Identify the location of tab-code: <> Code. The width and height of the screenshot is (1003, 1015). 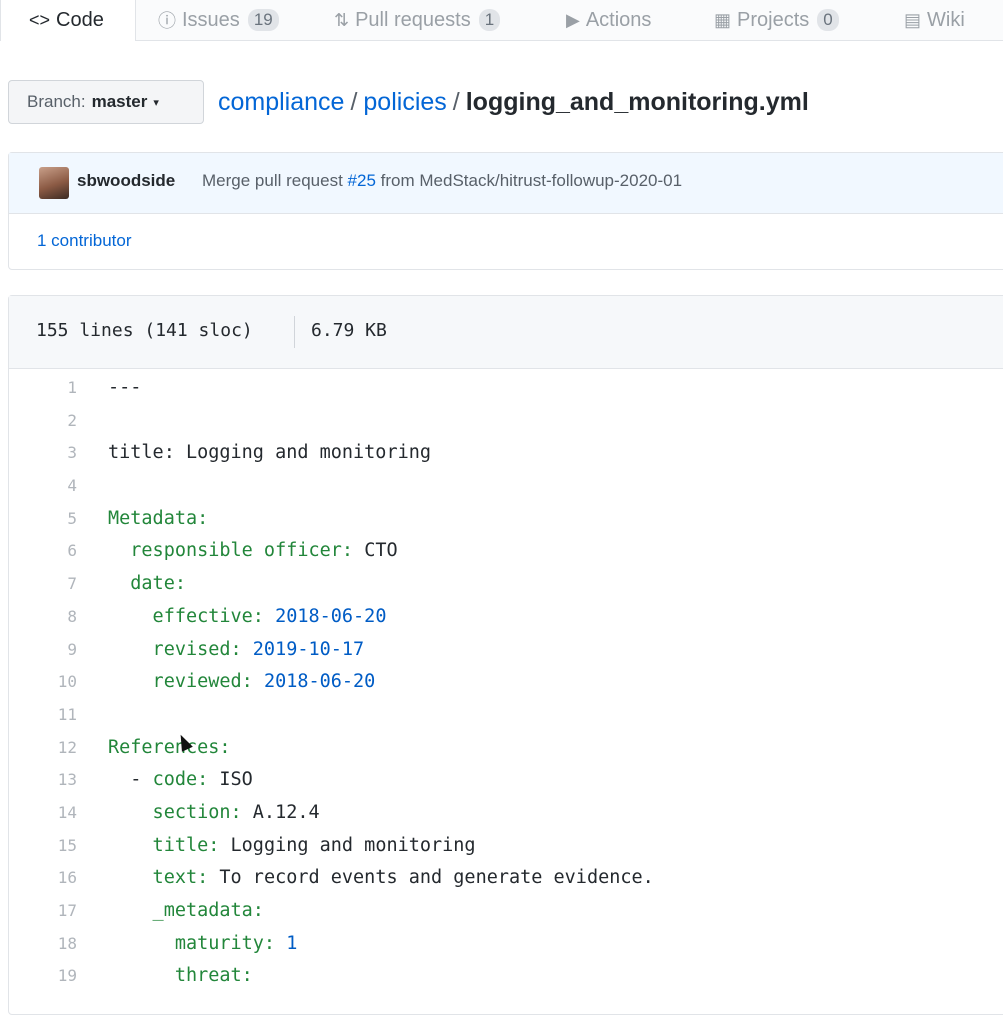
(68, 20).